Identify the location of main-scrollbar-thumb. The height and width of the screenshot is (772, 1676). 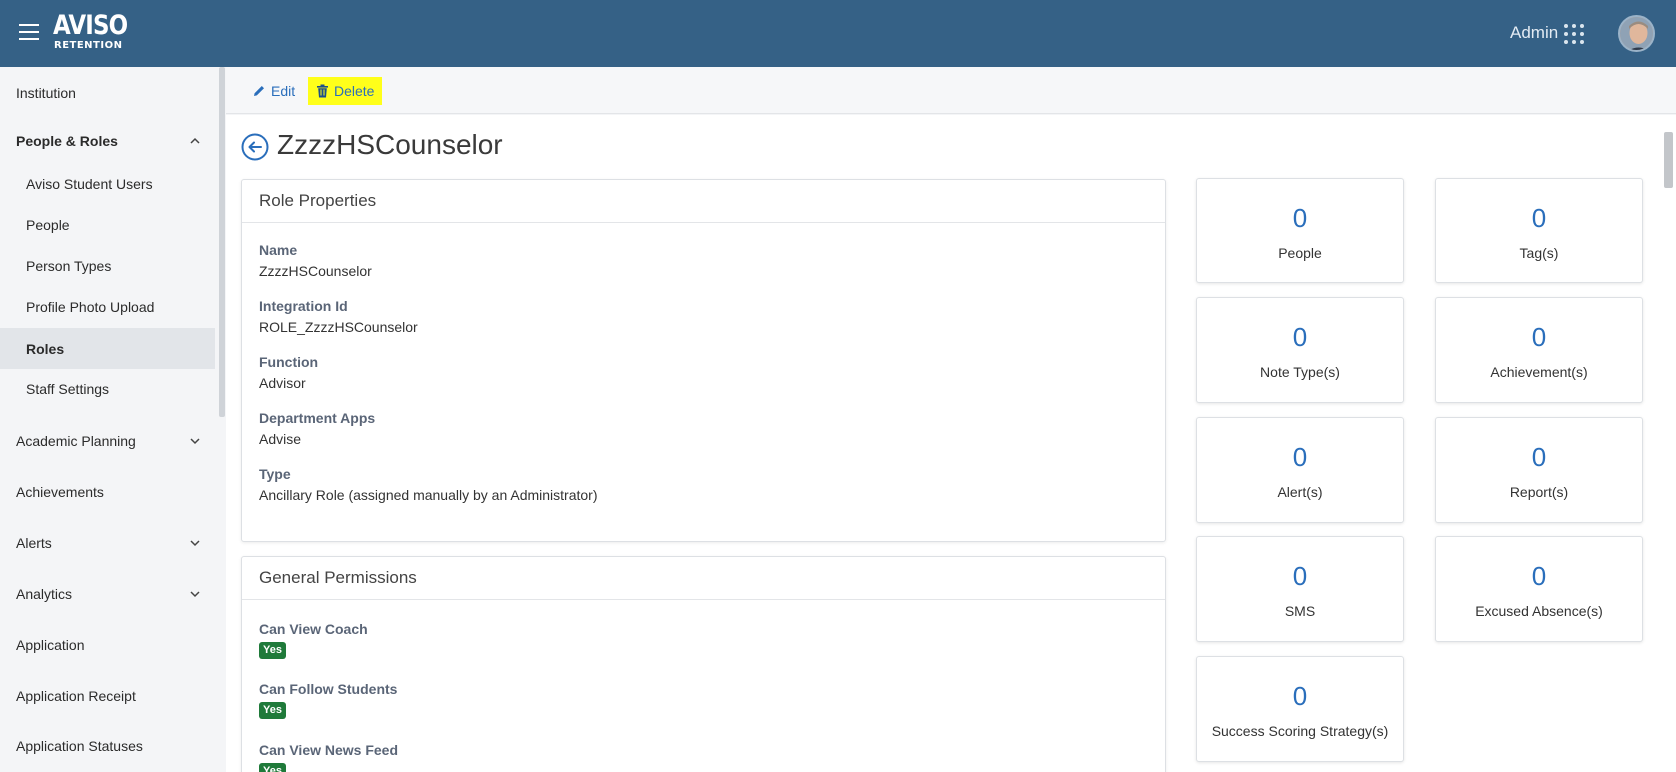
(1668, 160).